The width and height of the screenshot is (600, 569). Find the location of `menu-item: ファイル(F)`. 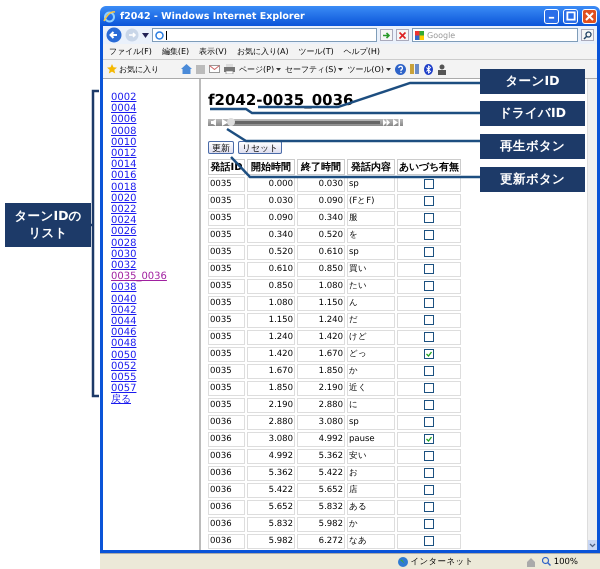

menu-item: ファイル(F) is located at coordinates (130, 51).